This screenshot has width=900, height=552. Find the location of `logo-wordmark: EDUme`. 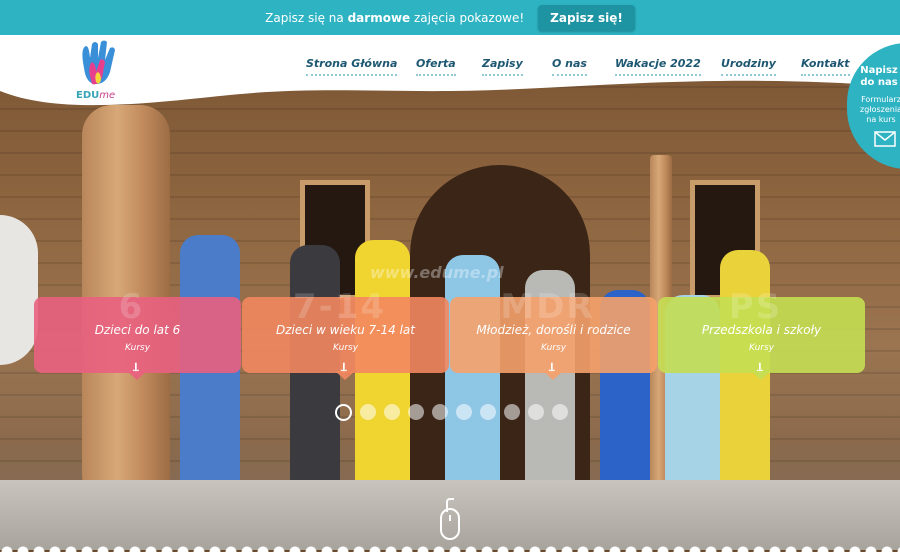

logo-wordmark: EDUme is located at coordinates (95, 95).